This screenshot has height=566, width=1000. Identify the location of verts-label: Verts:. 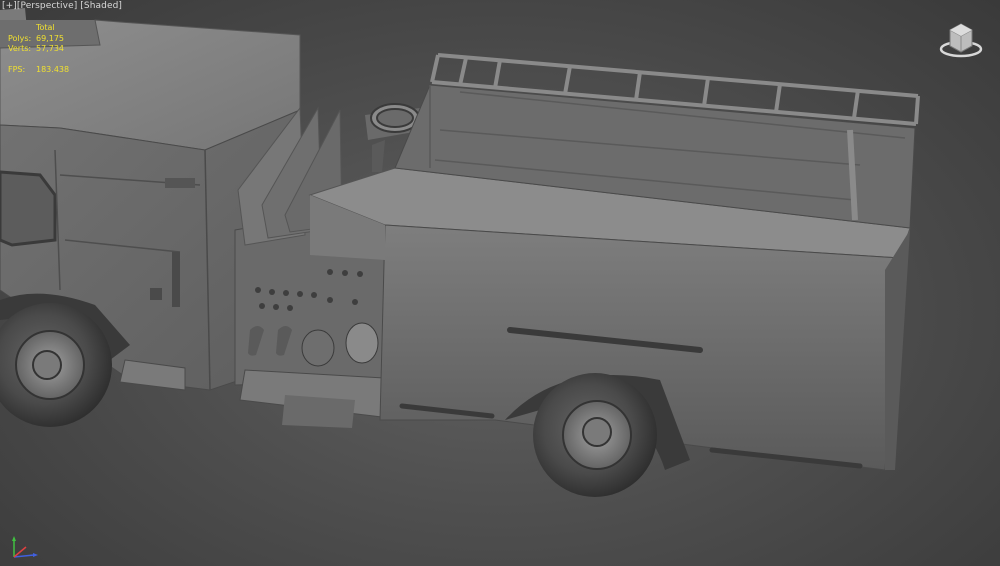
(20, 48).